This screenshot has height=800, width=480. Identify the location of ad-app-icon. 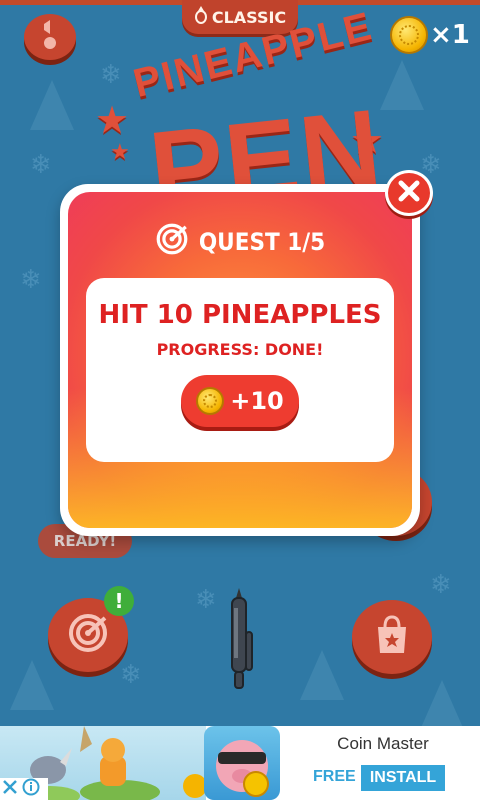
(242, 763).